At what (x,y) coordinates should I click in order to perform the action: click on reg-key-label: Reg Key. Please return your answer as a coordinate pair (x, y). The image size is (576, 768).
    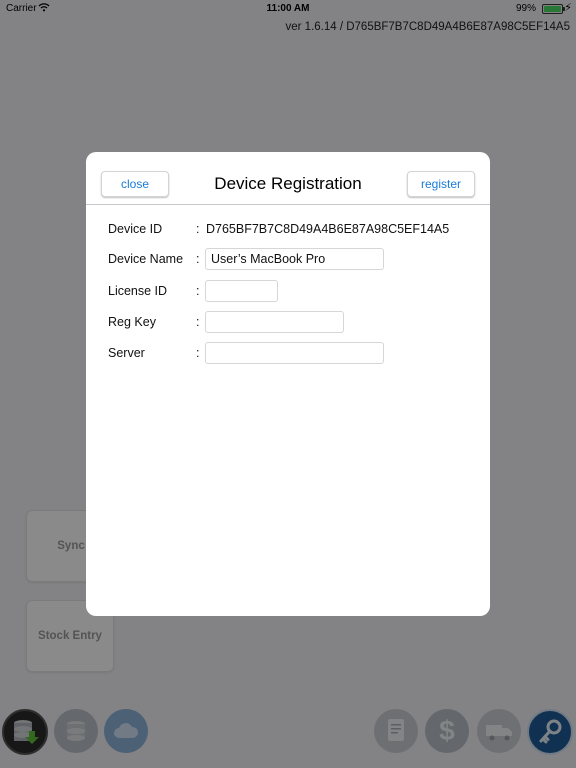
    Looking at the image, I should click on (132, 322).